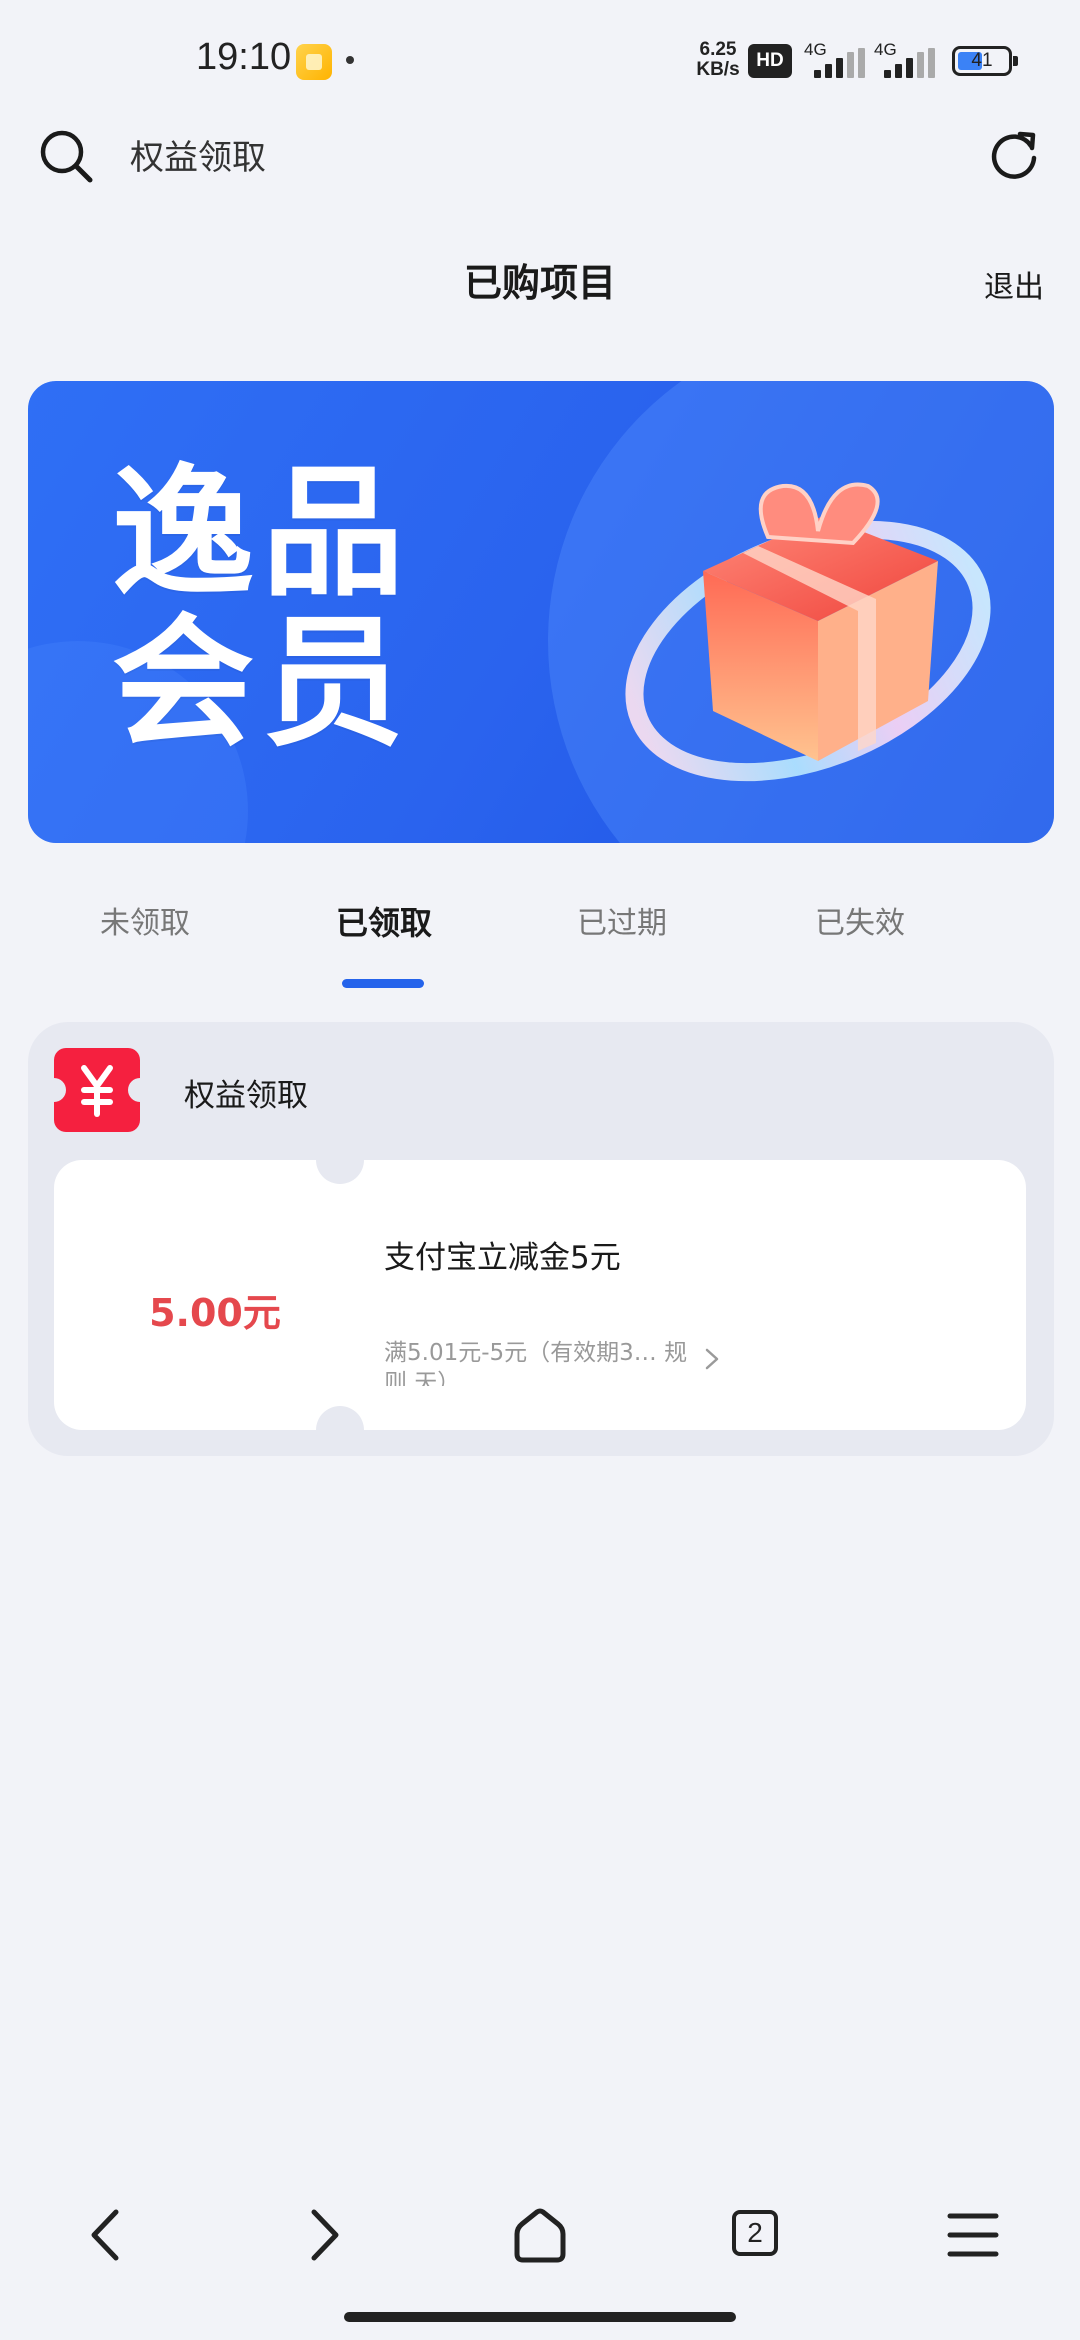 The width and height of the screenshot is (1080, 2340). What do you see at coordinates (198, 154) in the screenshot?
I see `search-query-text: 权益领取` at bounding box center [198, 154].